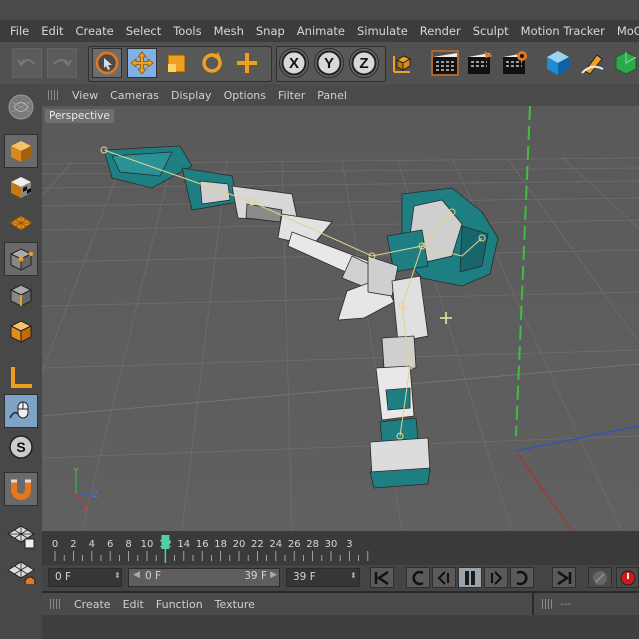 This screenshot has width=639, height=639. I want to click on autokey-button, so click(627, 577).